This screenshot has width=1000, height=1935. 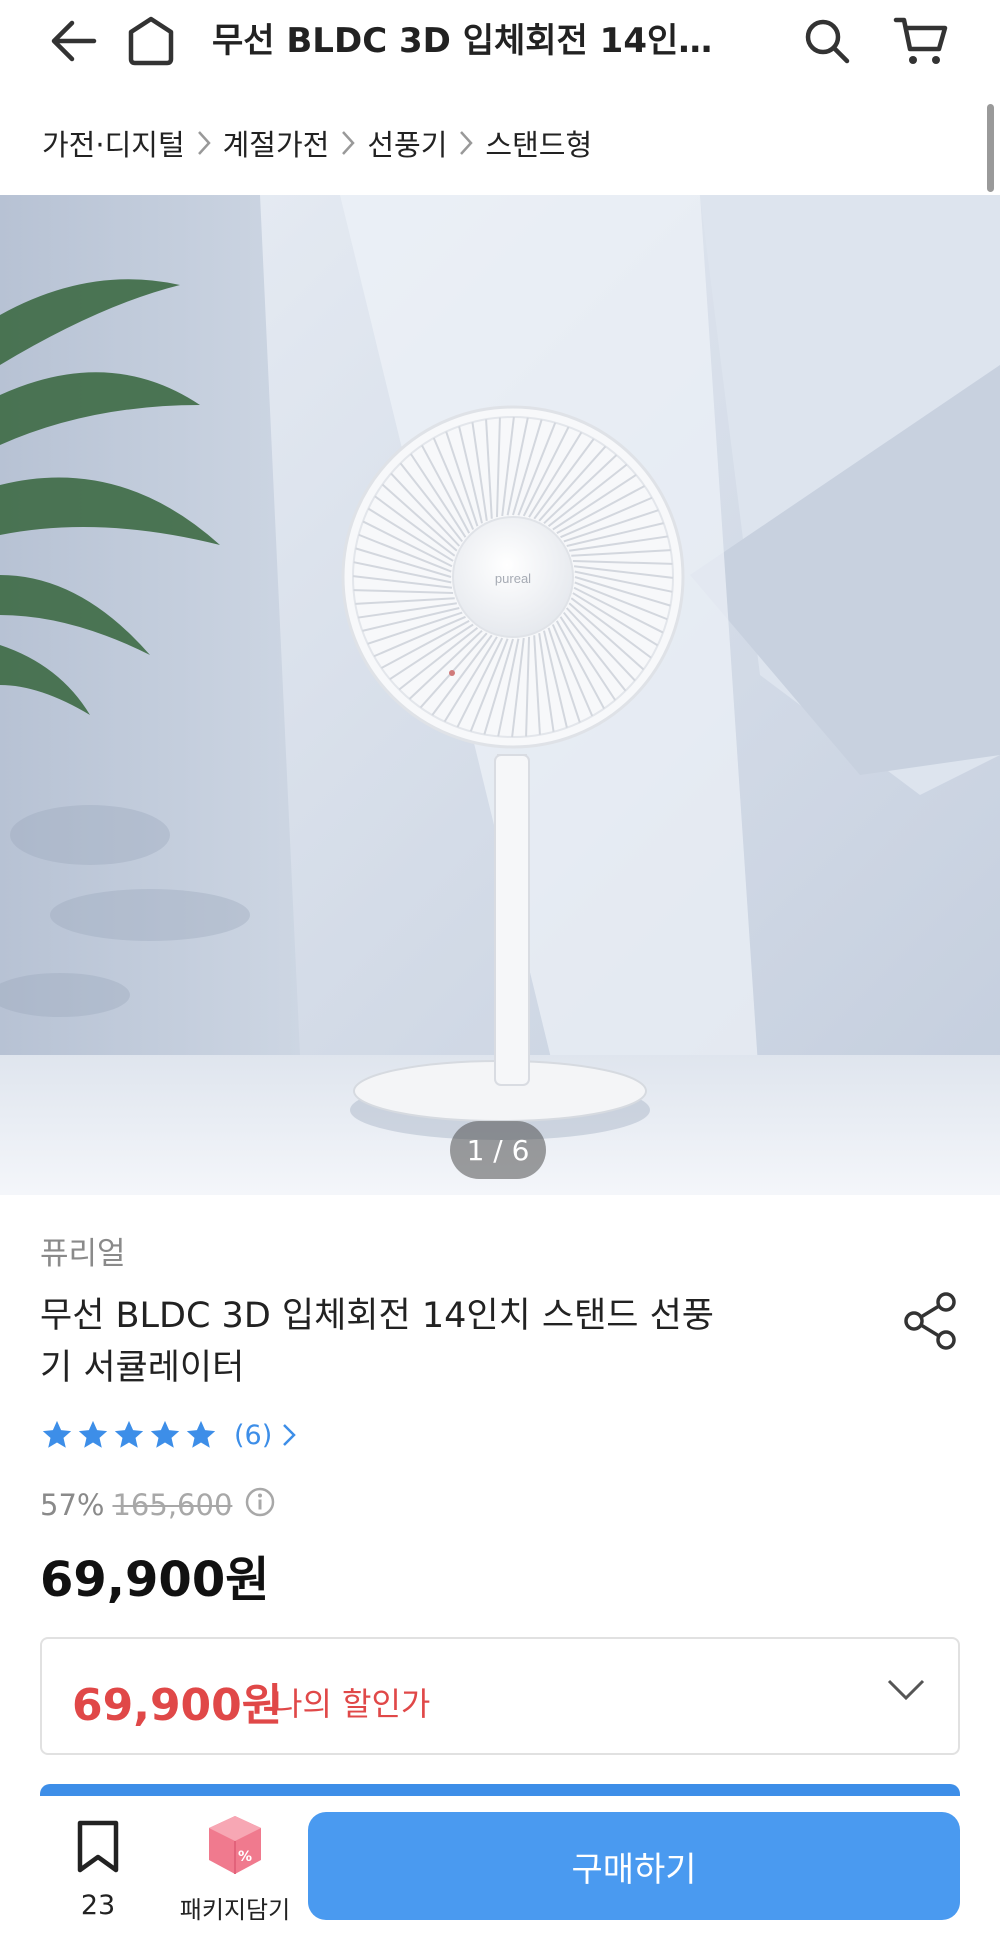 I want to click on fan-logo-text: pureal, so click(x=513, y=578).